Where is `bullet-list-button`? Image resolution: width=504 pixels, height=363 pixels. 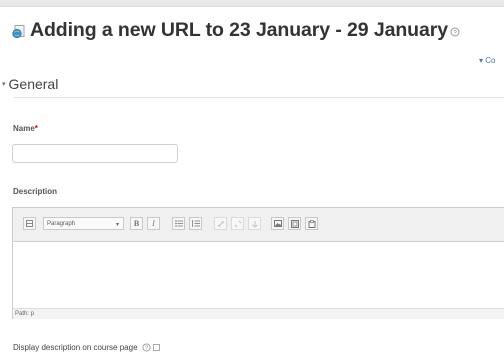 bullet-list-button is located at coordinates (178, 223).